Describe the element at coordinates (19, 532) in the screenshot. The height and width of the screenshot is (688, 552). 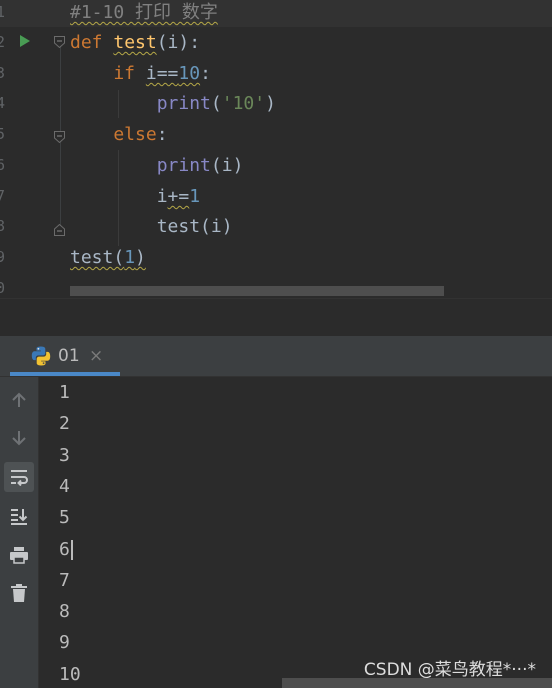
I see `run-toolbar` at that location.